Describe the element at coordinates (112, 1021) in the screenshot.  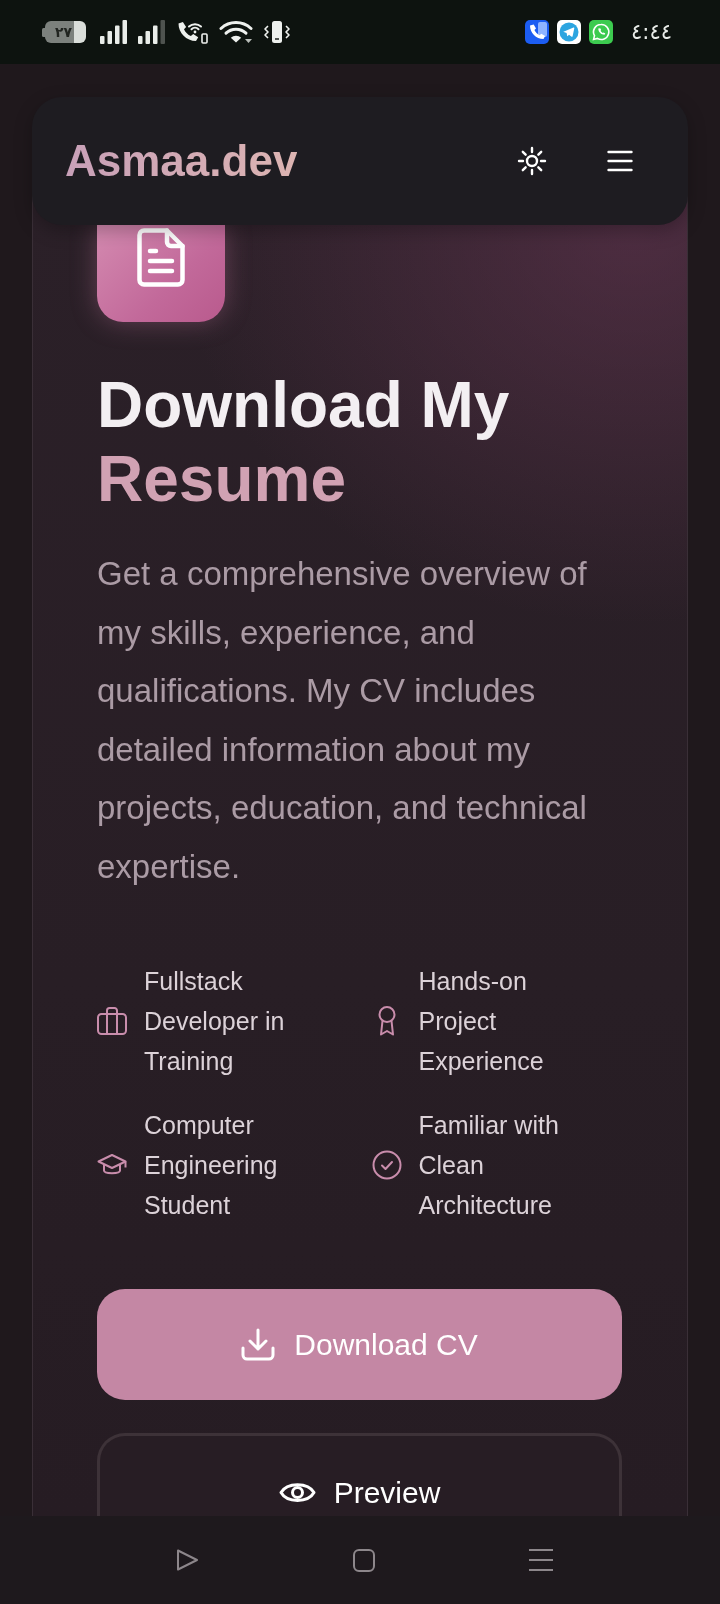
I see `briefcase-icon` at that location.